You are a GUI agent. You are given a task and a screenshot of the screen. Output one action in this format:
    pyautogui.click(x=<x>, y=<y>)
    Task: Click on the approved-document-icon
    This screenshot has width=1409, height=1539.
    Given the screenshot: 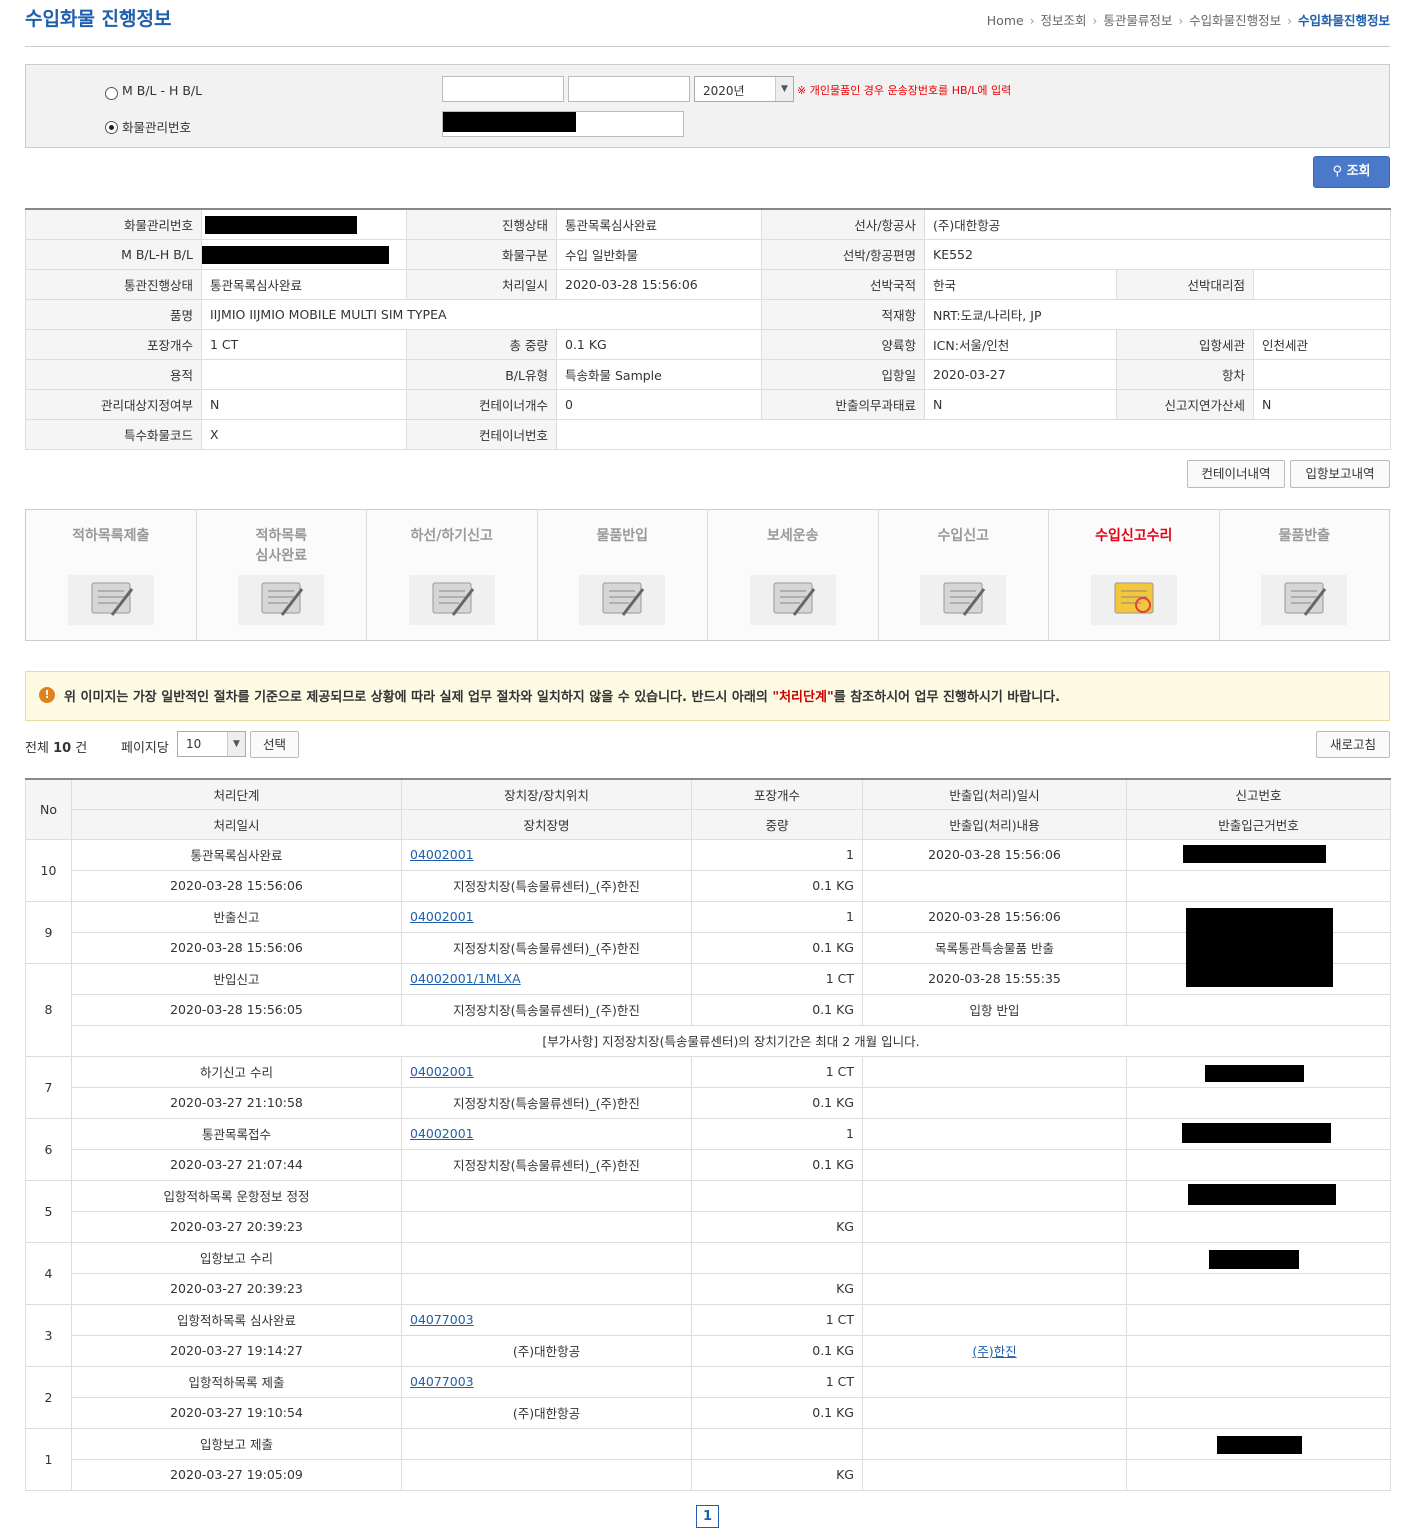 What is the action you would take?
    pyautogui.click(x=1133, y=600)
    